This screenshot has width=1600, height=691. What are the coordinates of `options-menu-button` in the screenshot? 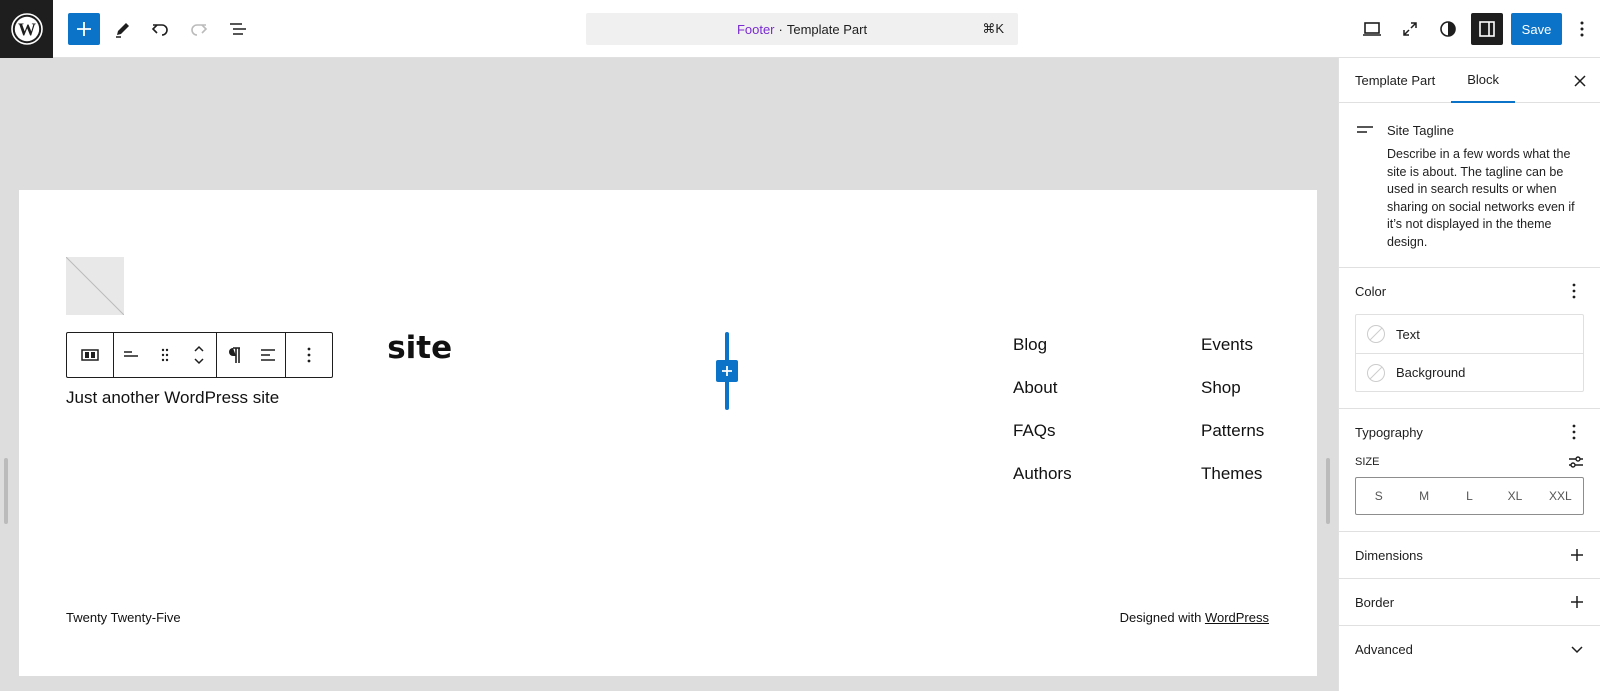 It's located at (1582, 29).